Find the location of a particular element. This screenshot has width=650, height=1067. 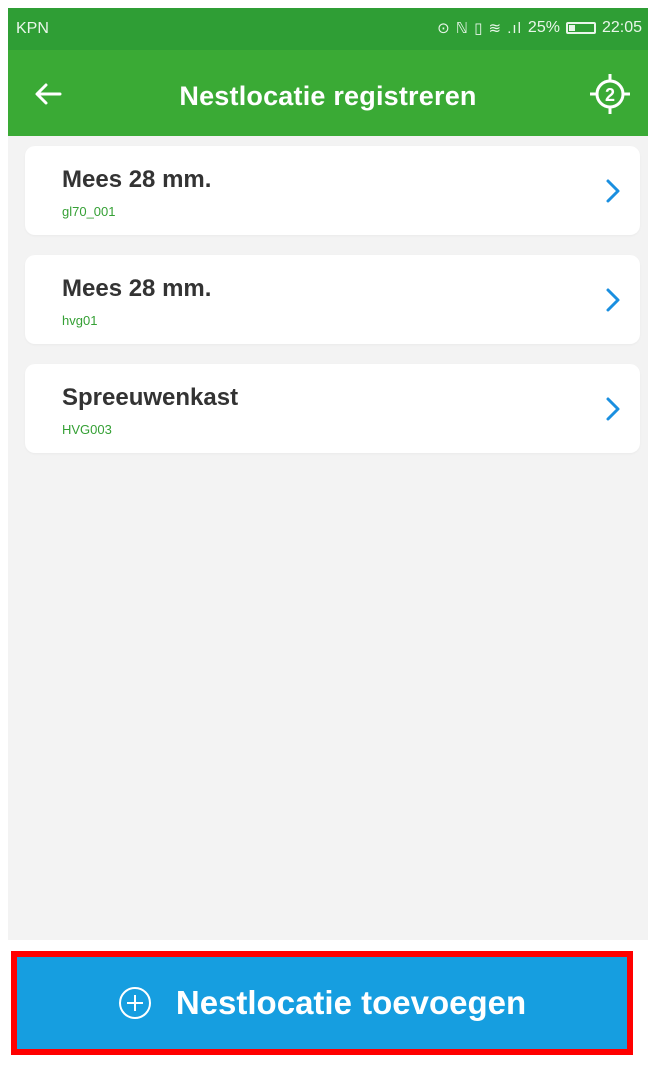

gps-location-button: 2 is located at coordinates (610, 94).